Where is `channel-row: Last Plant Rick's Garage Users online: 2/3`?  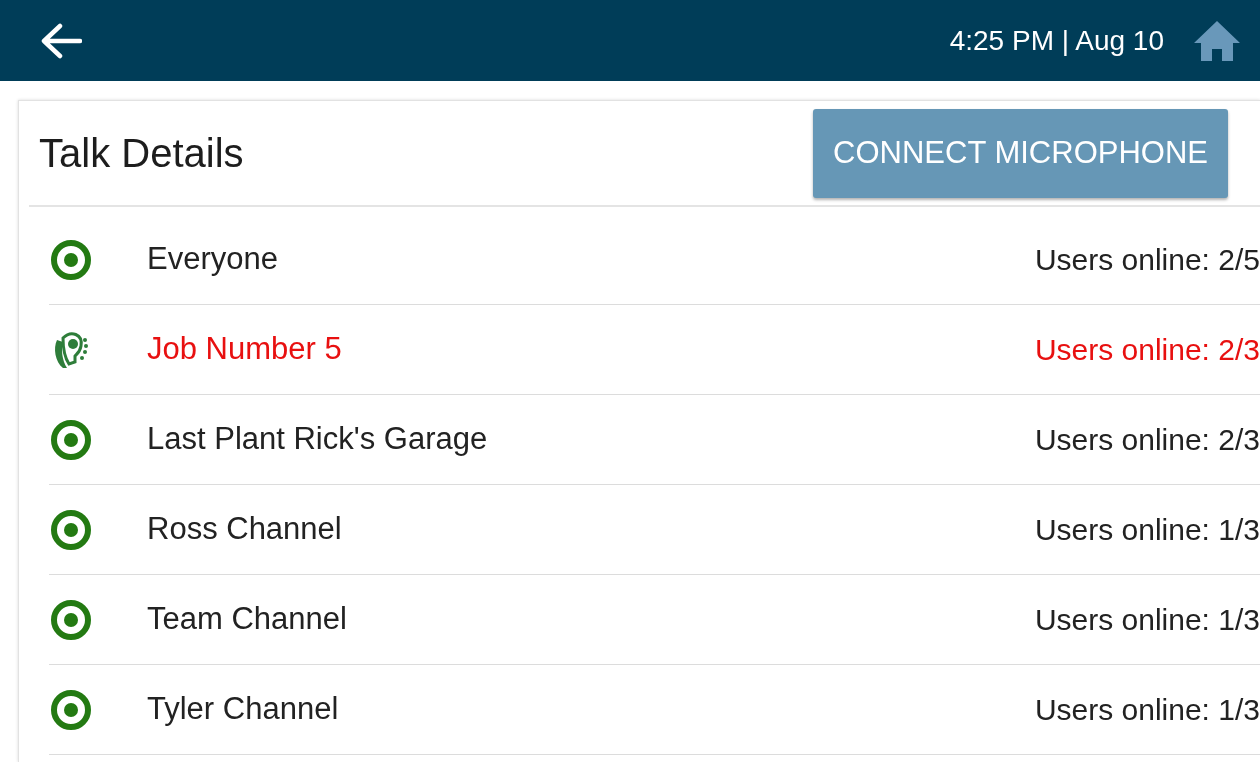
channel-row: Last Plant Rick's Garage Users online: 2/3 is located at coordinates (654, 440).